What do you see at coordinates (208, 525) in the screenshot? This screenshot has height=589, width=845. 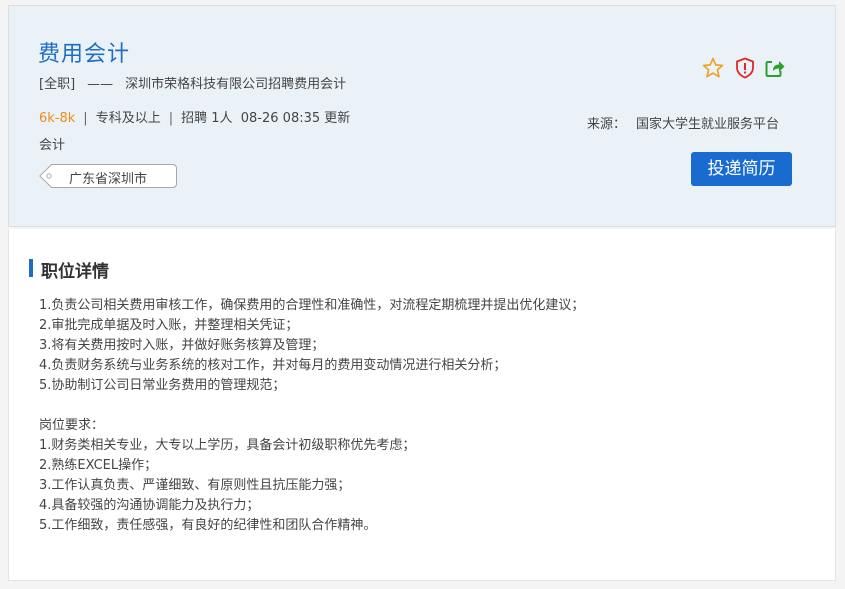 I see `requirement-item: 5.工作细致，责任感强，有良好的纪律性和团队合作精神。` at bounding box center [208, 525].